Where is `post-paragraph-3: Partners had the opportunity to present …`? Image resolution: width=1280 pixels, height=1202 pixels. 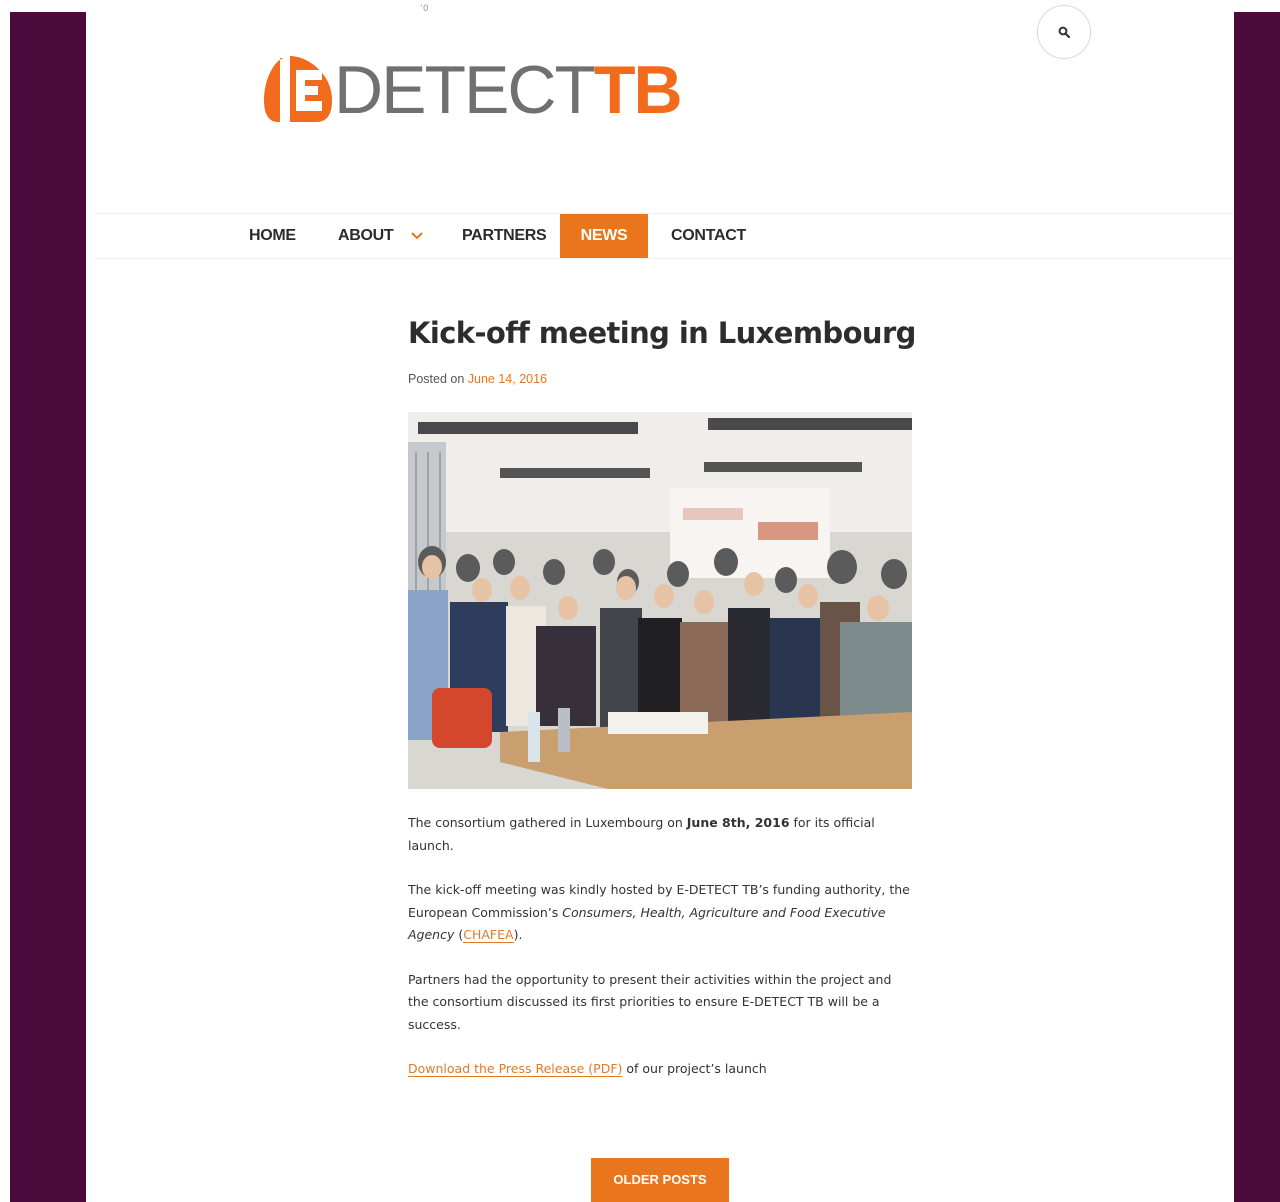 post-paragraph-3: Partners had the opportunity to present … is located at coordinates (650, 1001).